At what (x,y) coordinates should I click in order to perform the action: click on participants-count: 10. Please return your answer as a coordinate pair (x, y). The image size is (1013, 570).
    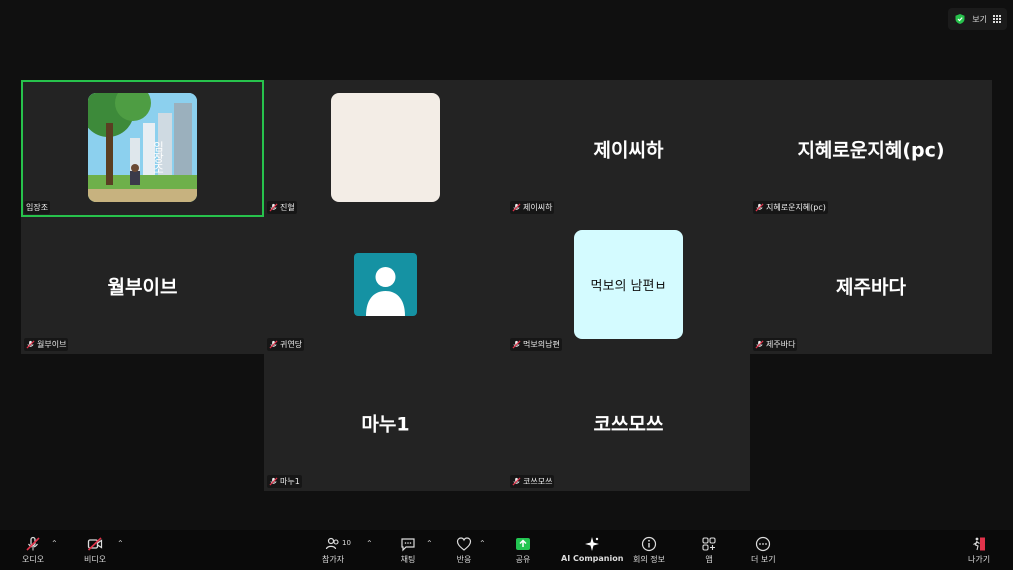
    Looking at the image, I should click on (346, 543).